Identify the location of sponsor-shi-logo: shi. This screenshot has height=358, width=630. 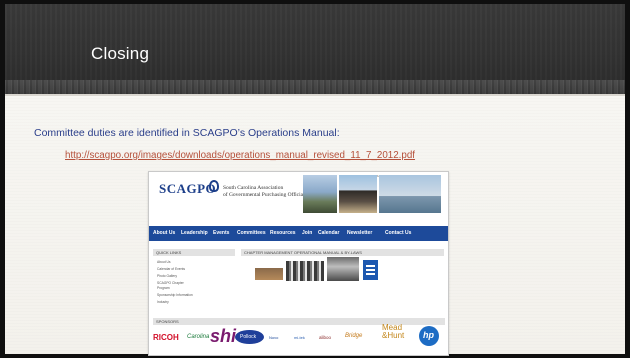
(223, 336).